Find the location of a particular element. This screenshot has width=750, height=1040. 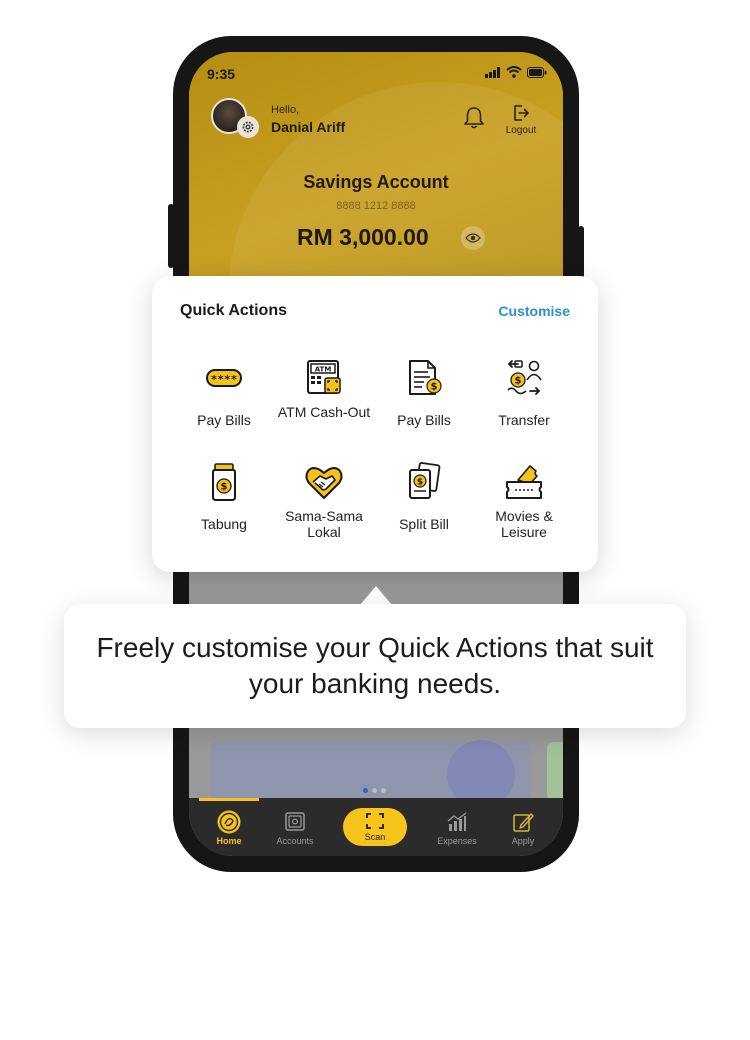

quick-action-transfer: $ Transfer is located at coordinates (524, 410).